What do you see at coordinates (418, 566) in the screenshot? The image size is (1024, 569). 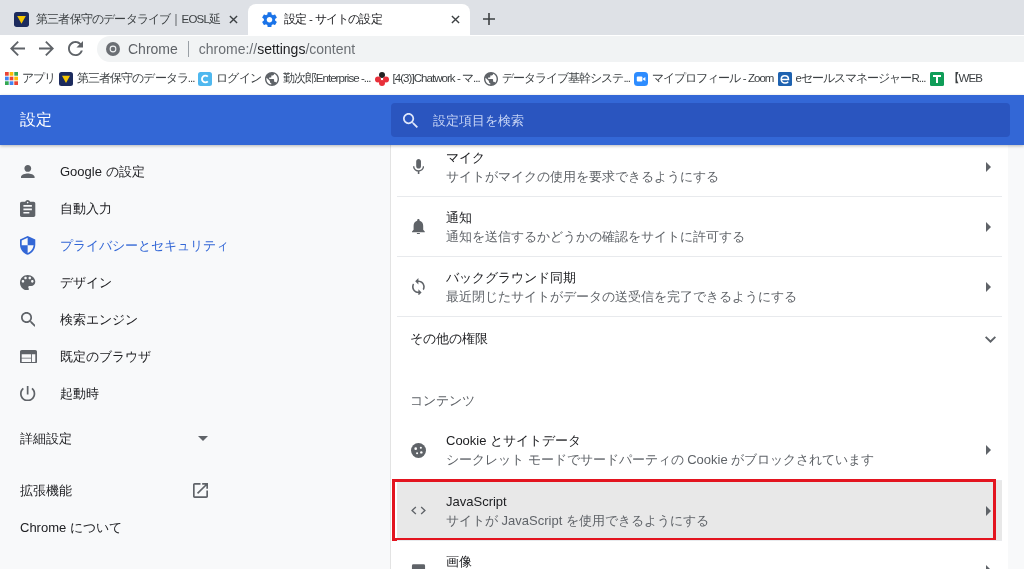 I see `image-icon` at bounding box center [418, 566].